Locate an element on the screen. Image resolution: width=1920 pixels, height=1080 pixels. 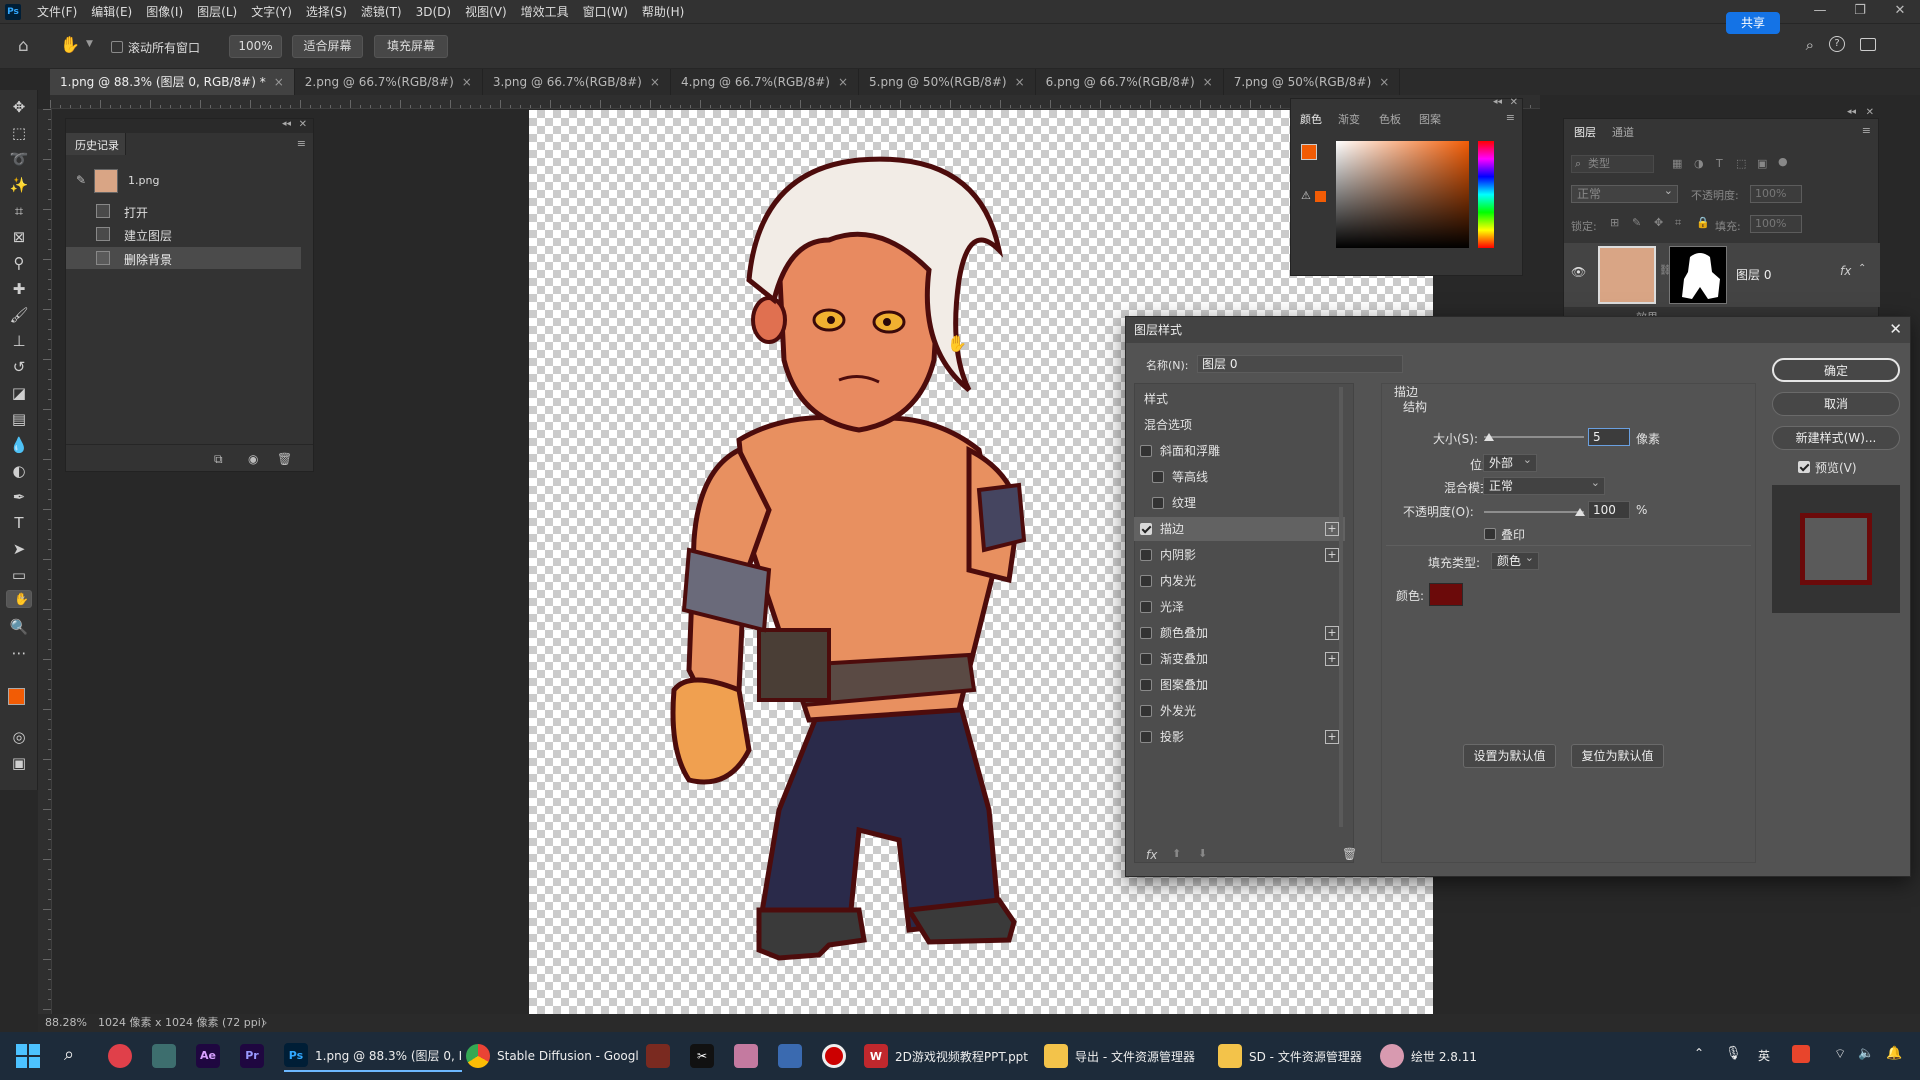
set-default-button: 设置为默认值 is located at coordinates (1509, 756).